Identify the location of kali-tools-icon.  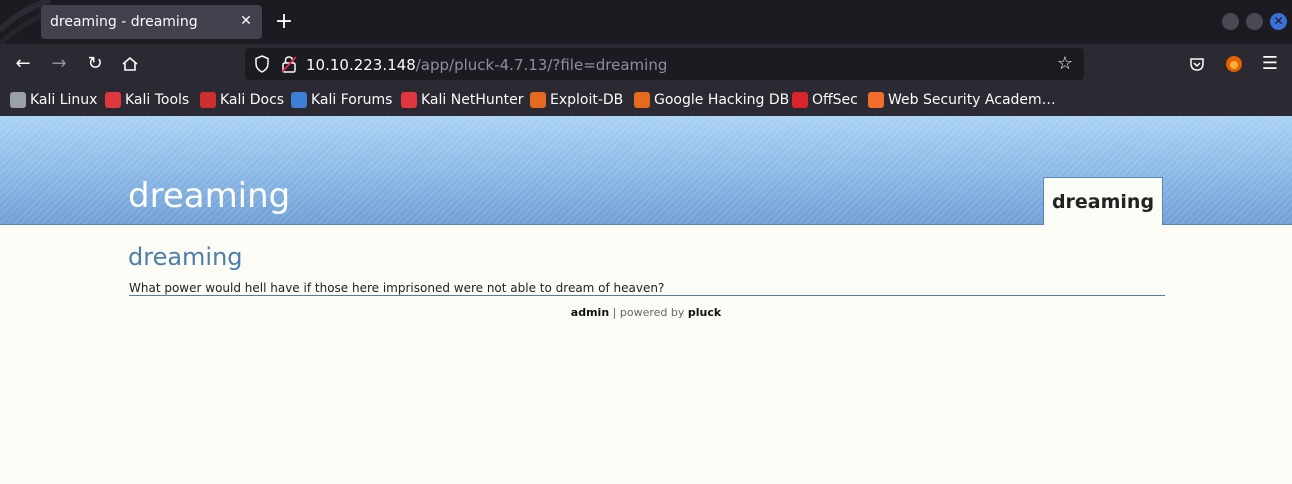
(113, 100).